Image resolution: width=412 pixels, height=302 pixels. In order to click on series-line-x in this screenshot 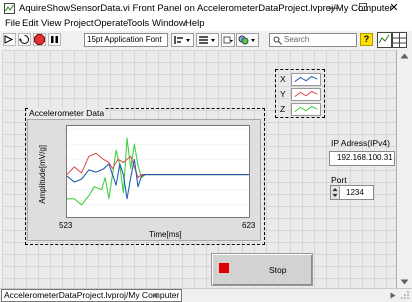, I will do `click(158, 179)`.